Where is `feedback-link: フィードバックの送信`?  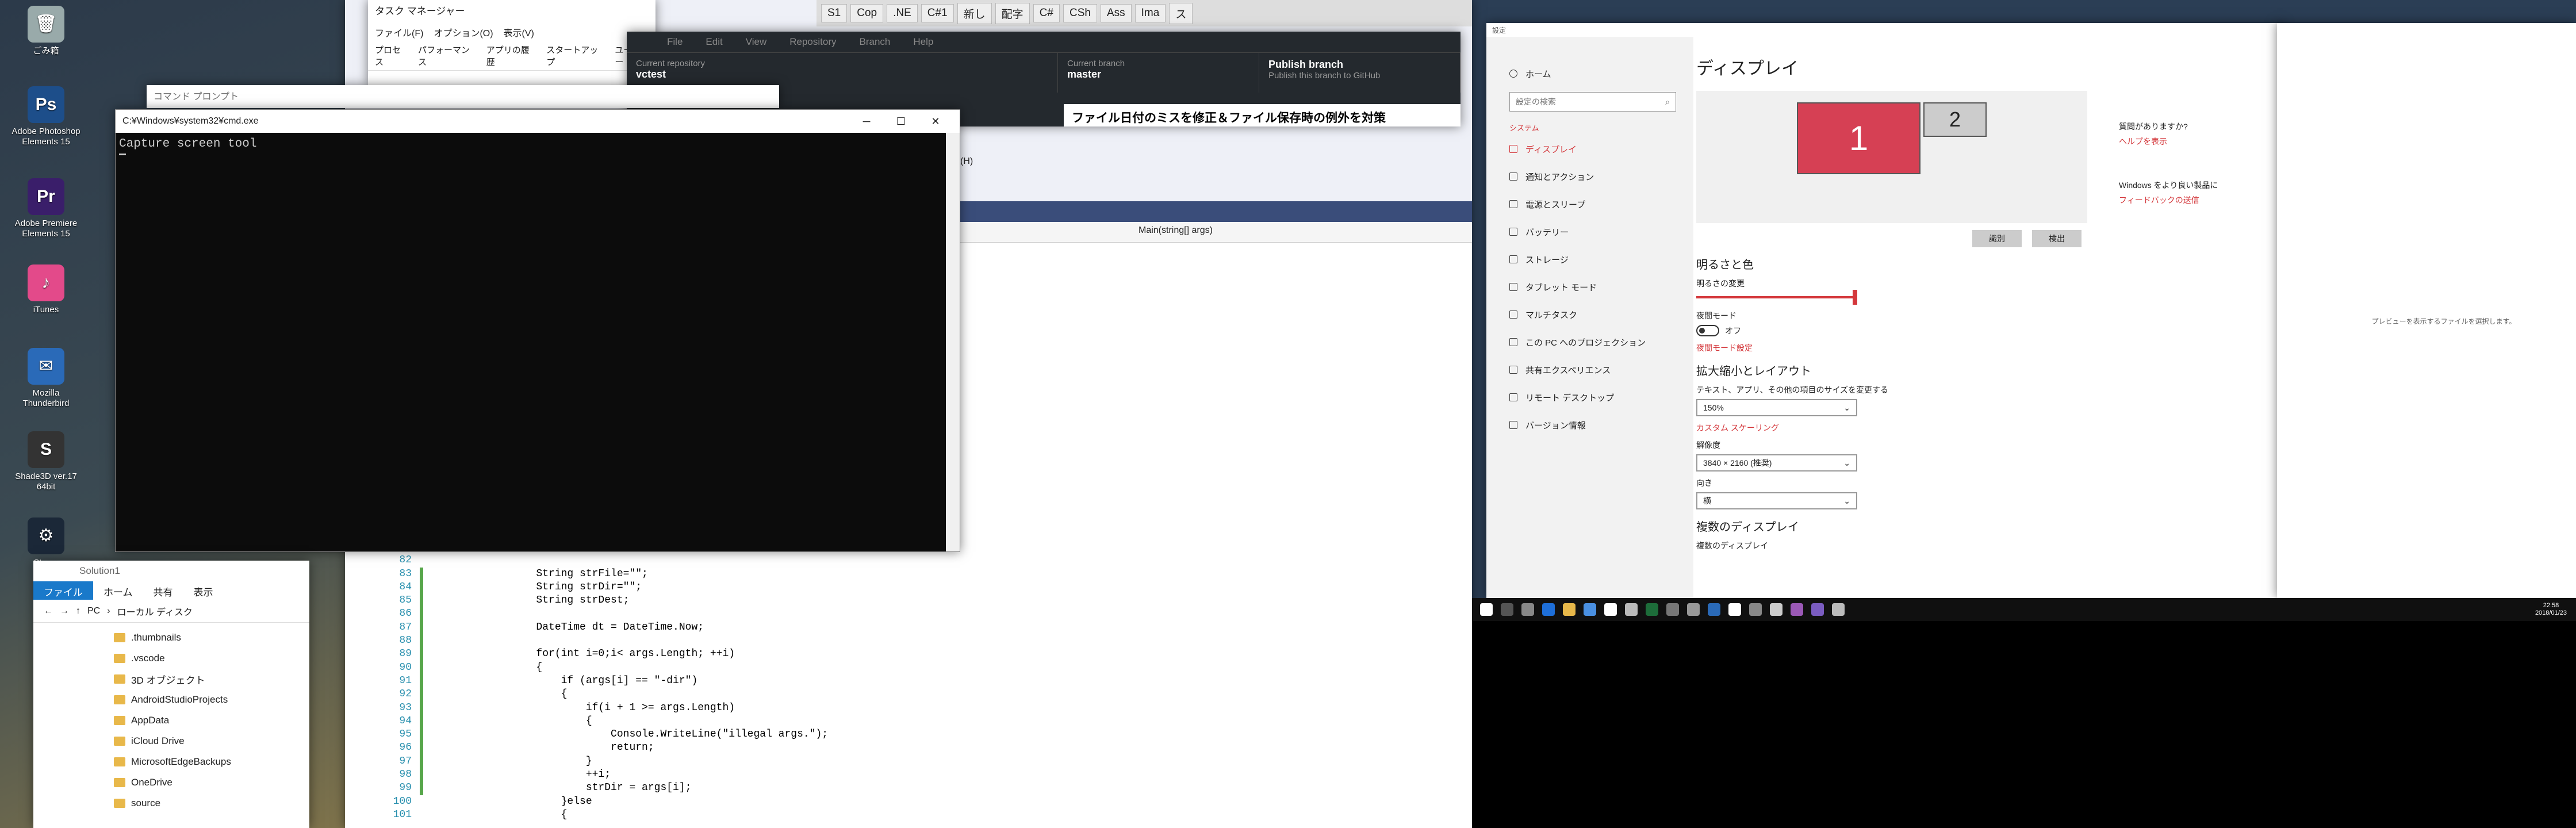 feedback-link: フィードバックの送信 is located at coordinates (2193, 200).